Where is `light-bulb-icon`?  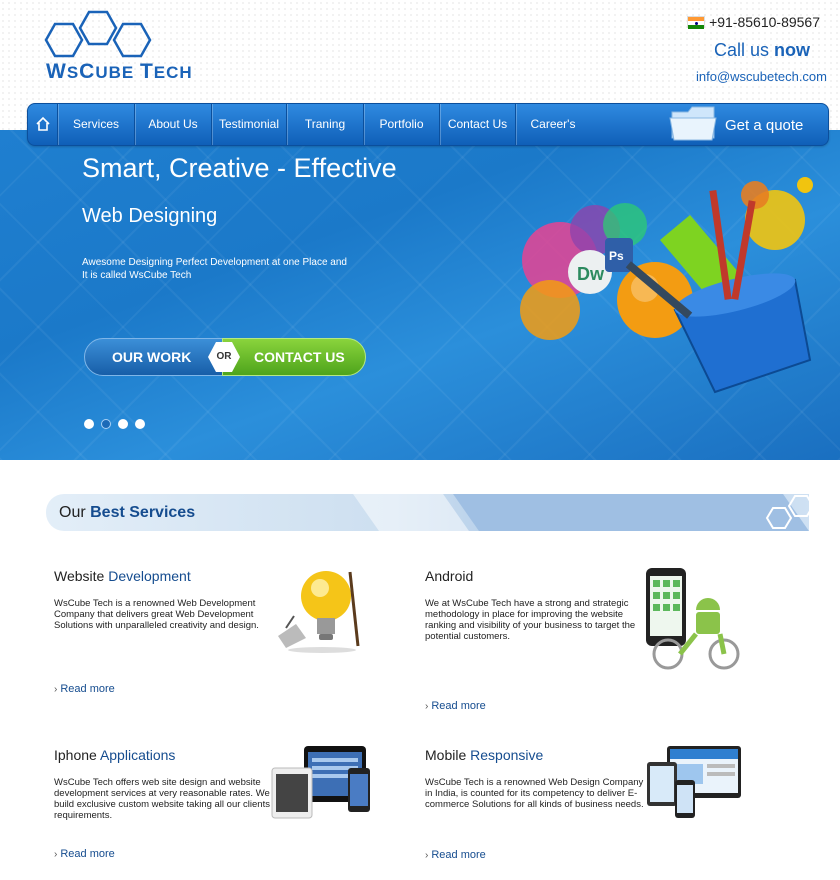 light-bulb-icon is located at coordinates (319, 612).